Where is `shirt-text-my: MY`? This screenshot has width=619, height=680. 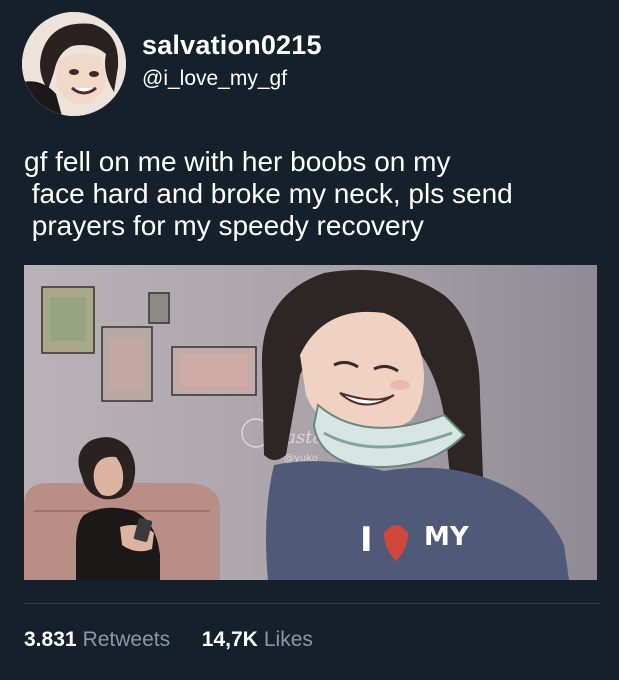 shirt-text-my: MY is located at coordinates (447, 537).